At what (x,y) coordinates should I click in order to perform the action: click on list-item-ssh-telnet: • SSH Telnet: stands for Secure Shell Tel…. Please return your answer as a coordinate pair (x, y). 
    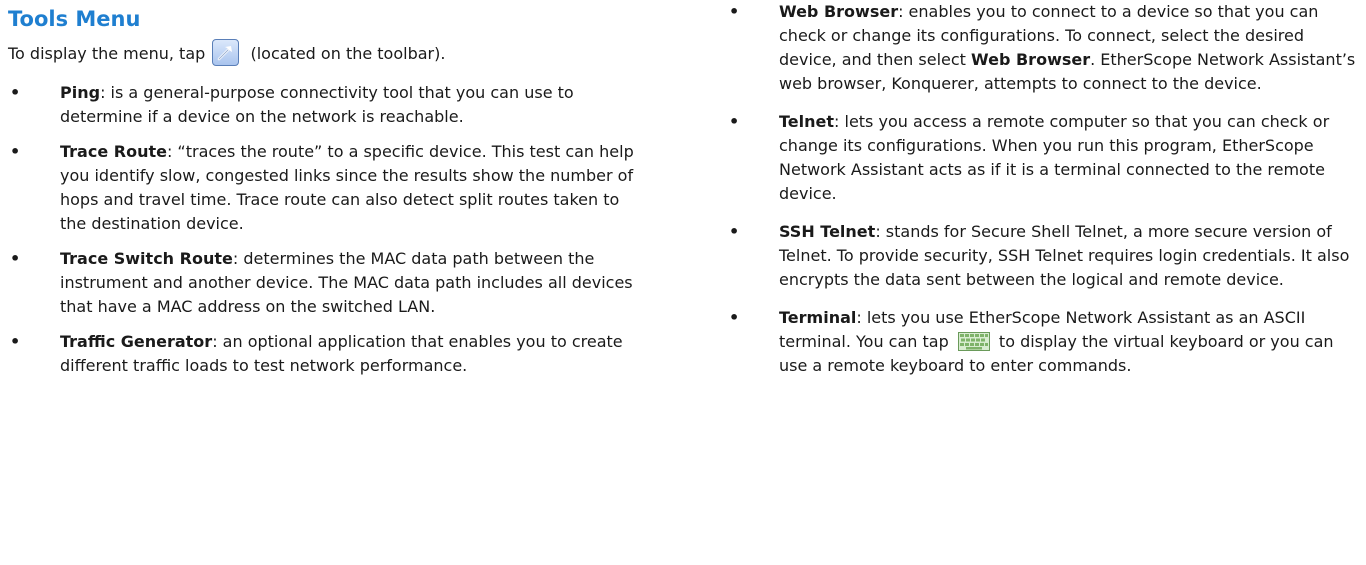
    Looking at the image, I should click on (1042, 256).